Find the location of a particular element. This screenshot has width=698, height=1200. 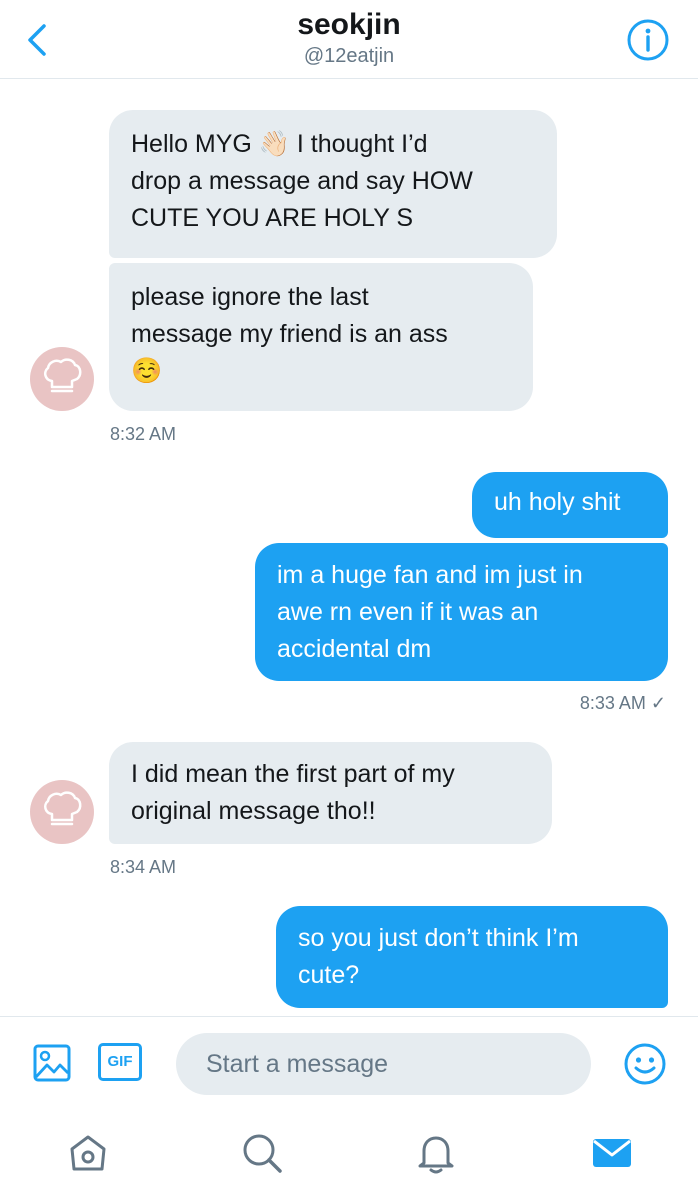

message-input is located at coordinates (383, 1064).